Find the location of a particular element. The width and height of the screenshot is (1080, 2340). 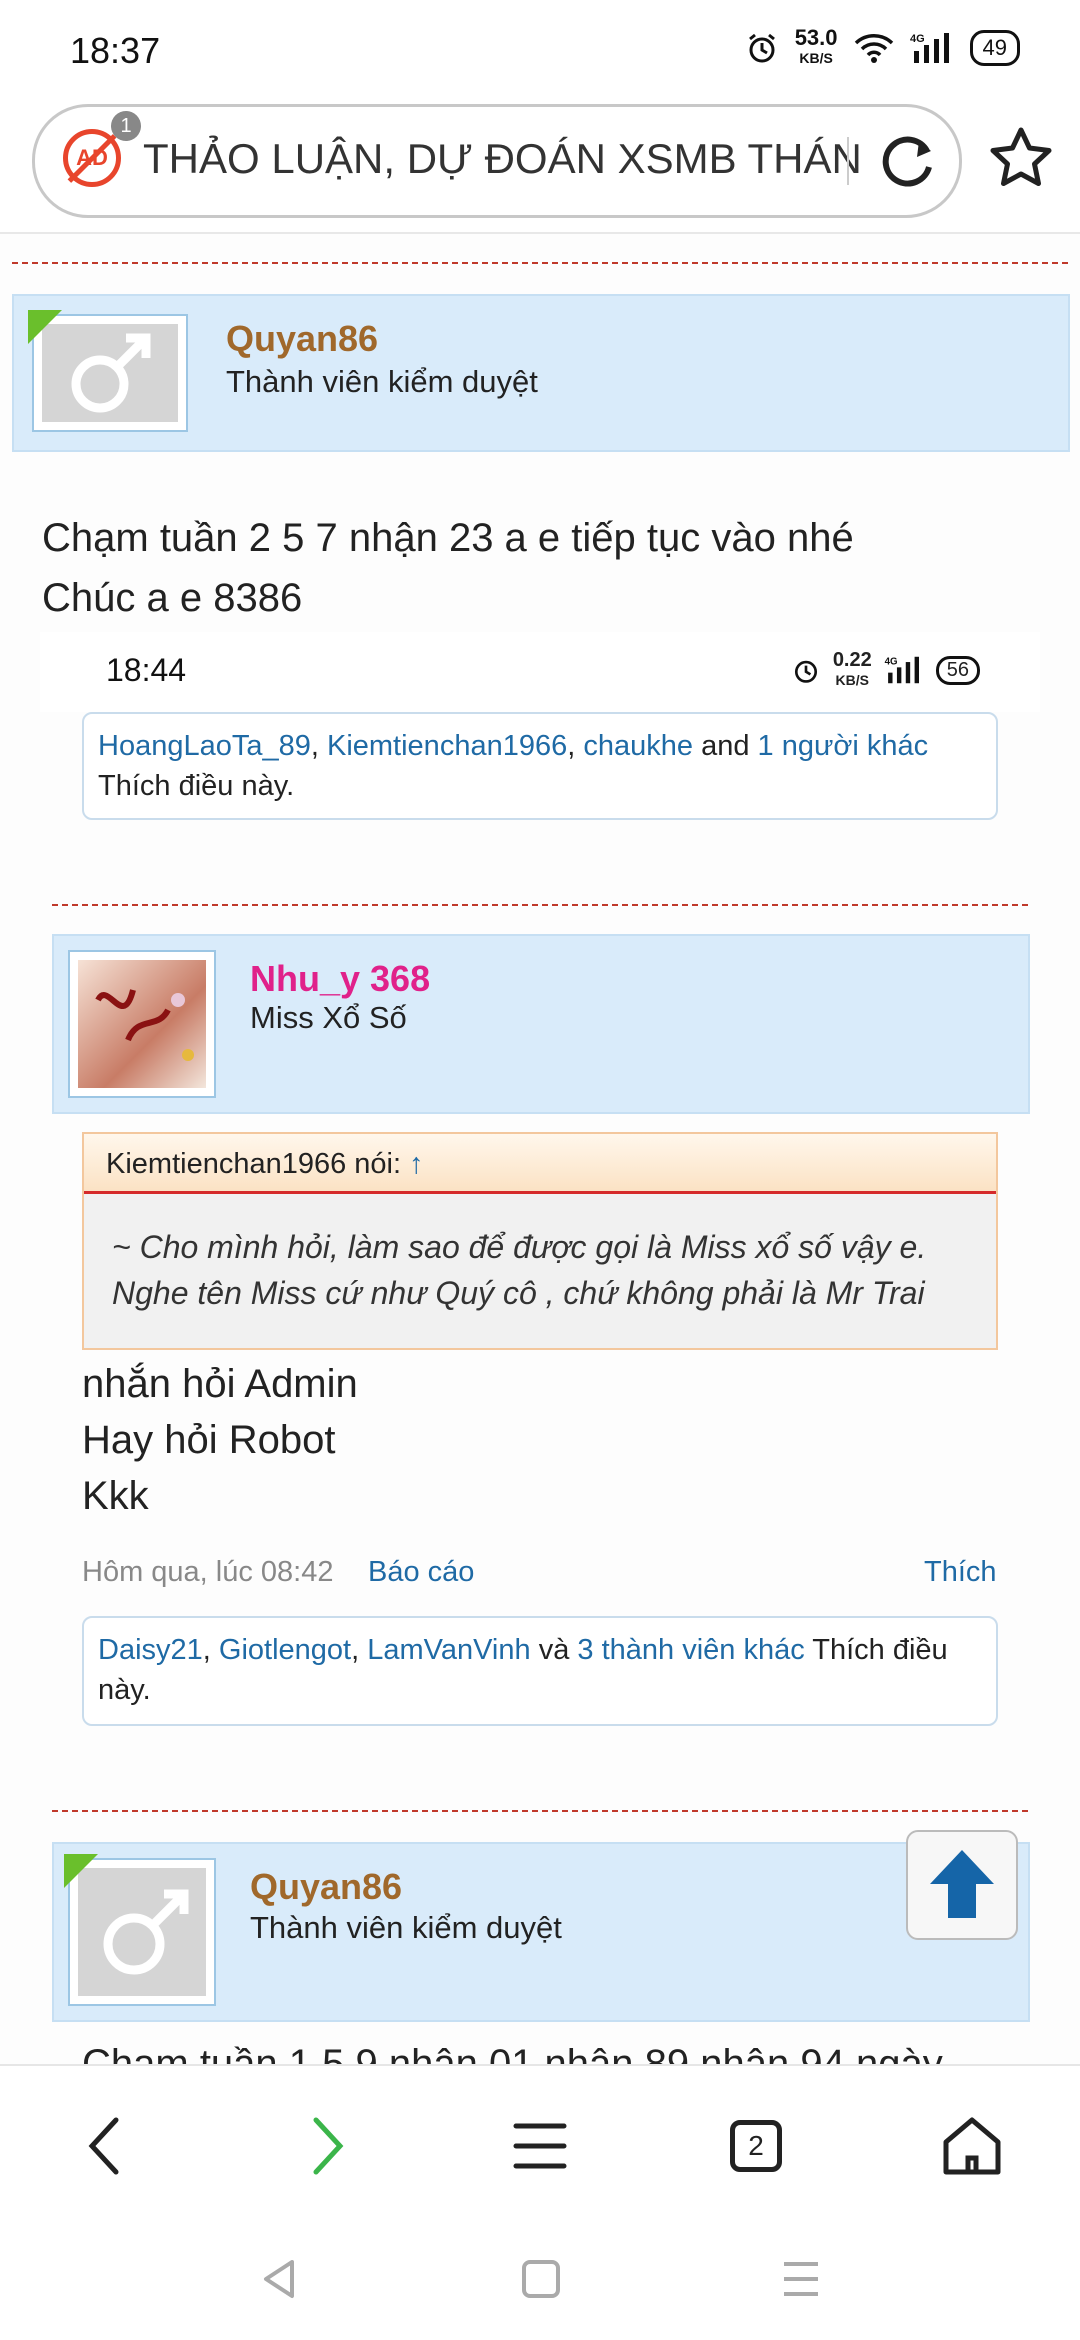

liker-link: LamVanVinh is located at coordinates (448, 1650).